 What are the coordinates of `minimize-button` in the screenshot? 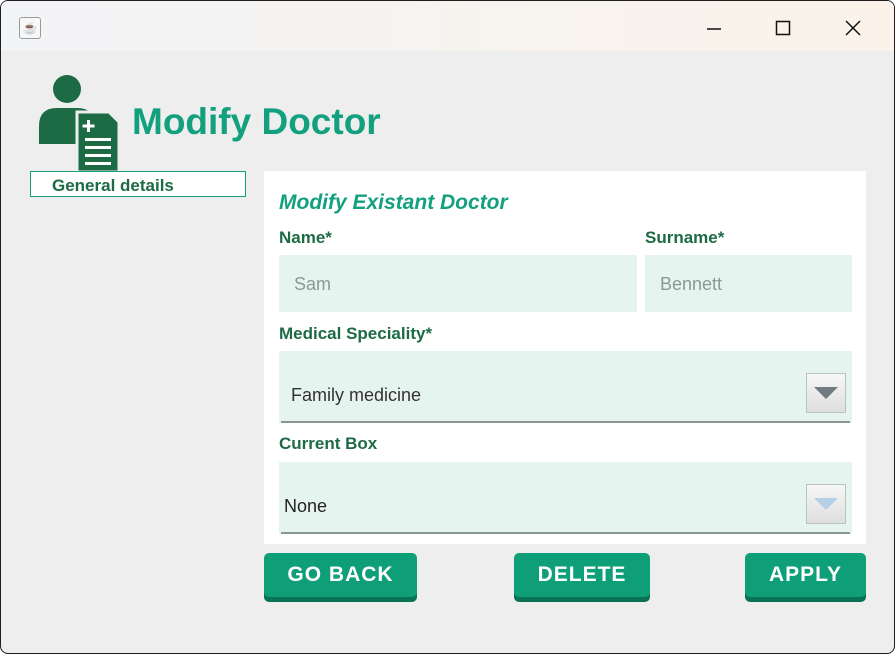 It's located at (714, 28).